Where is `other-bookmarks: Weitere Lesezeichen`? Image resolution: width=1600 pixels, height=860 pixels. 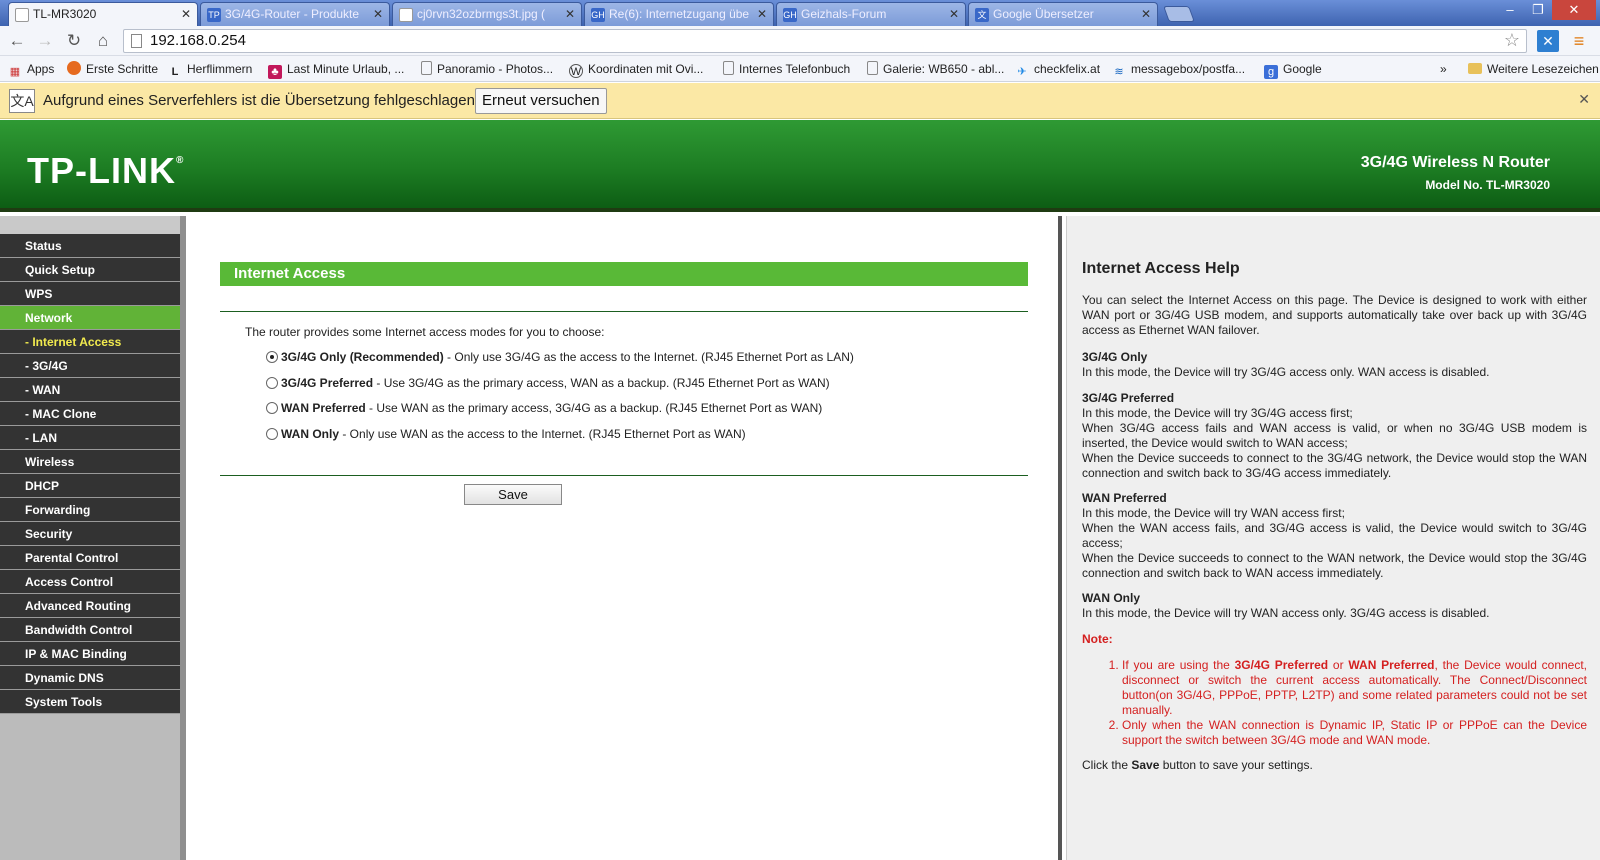 other-bookmarks: Weitere Lesezeichen is located at coordinates (1533, 69).